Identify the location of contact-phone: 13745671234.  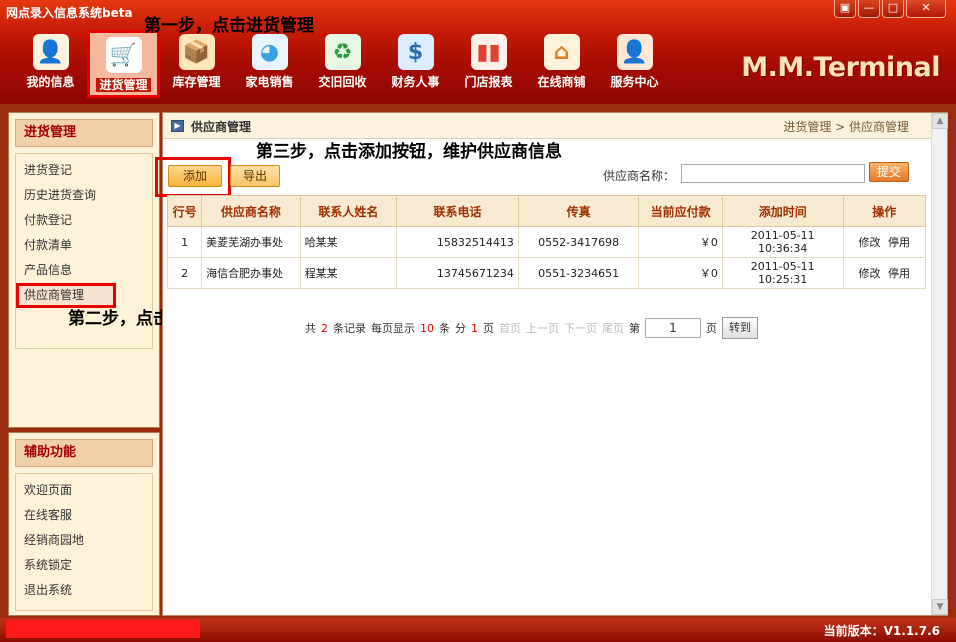
(457, 273).